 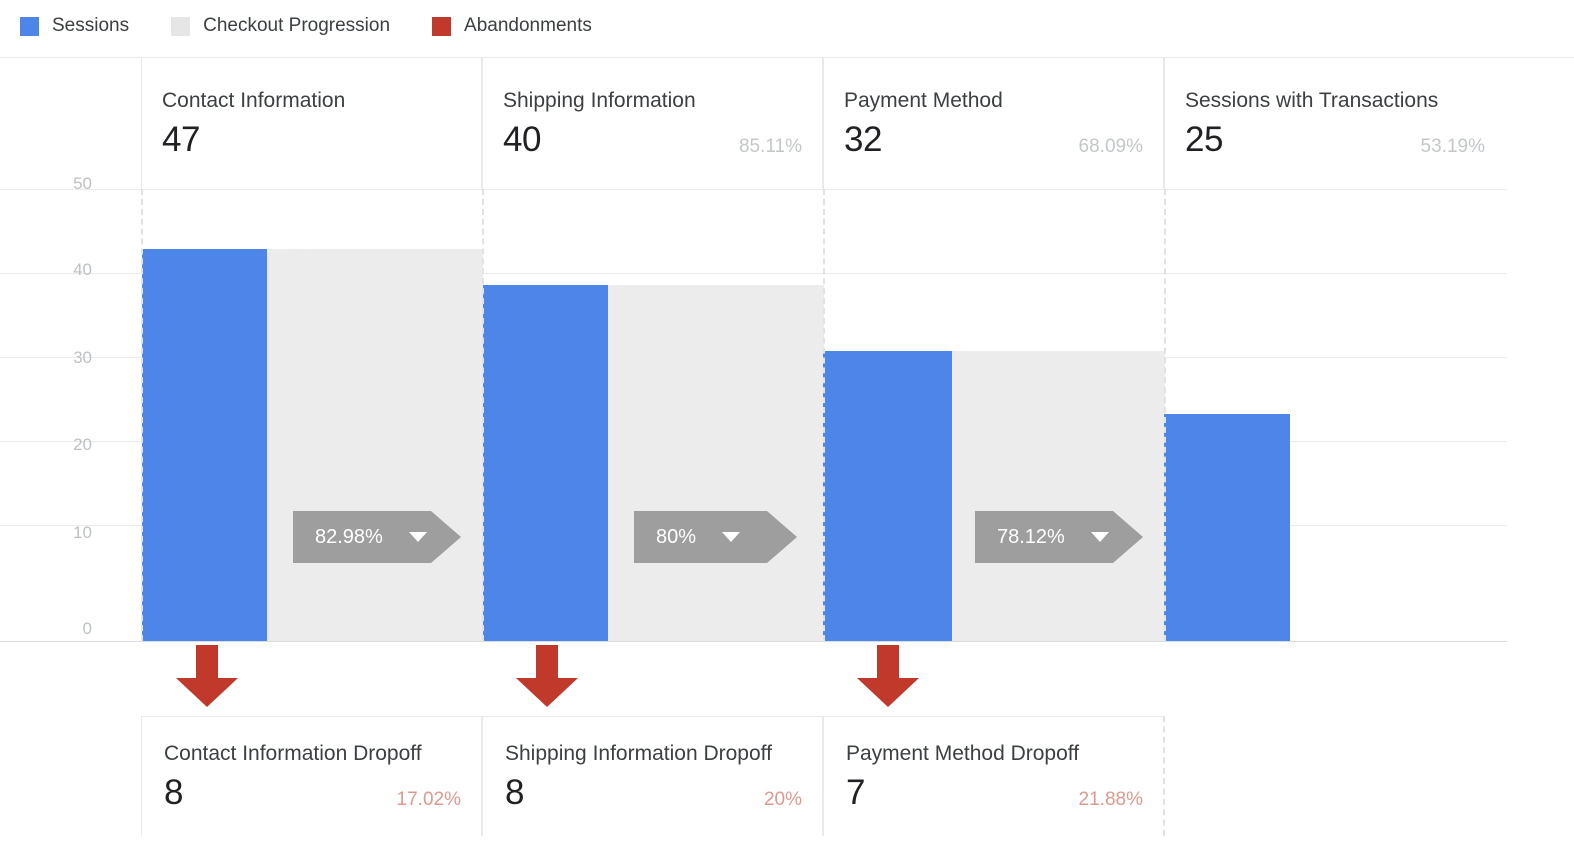 I want to click on dropoff-percent: 17.02%, so click(x=428, y=799).